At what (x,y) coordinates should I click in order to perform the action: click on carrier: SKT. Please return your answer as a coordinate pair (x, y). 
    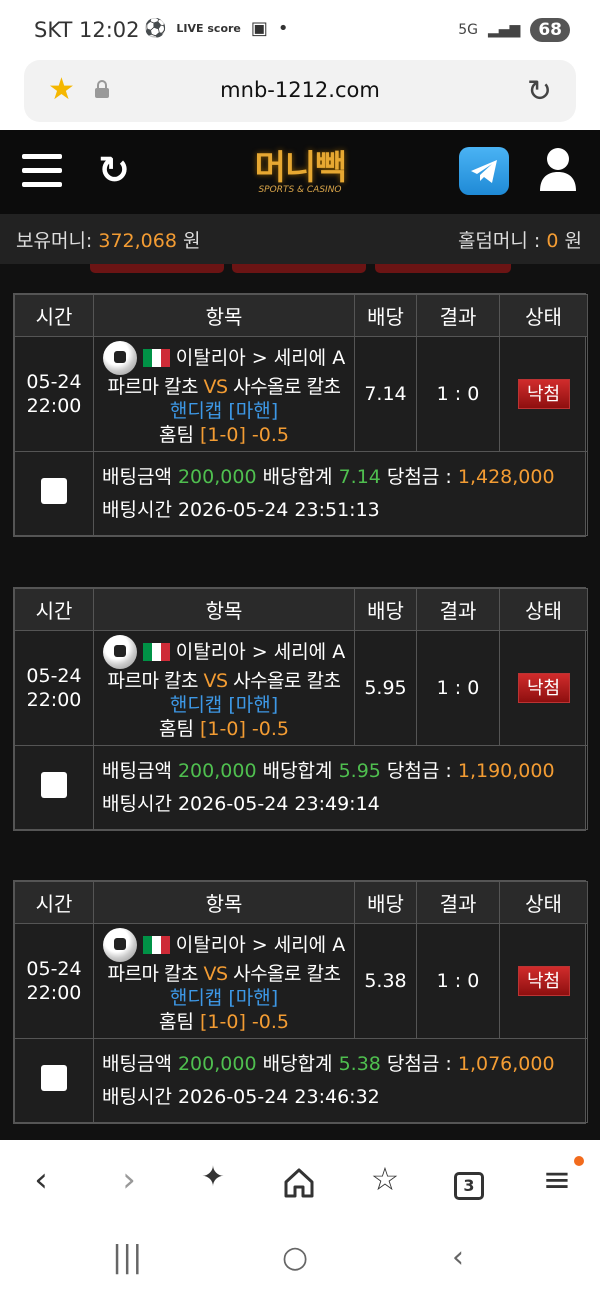
    Looking at the image, I should click on (53, 30).